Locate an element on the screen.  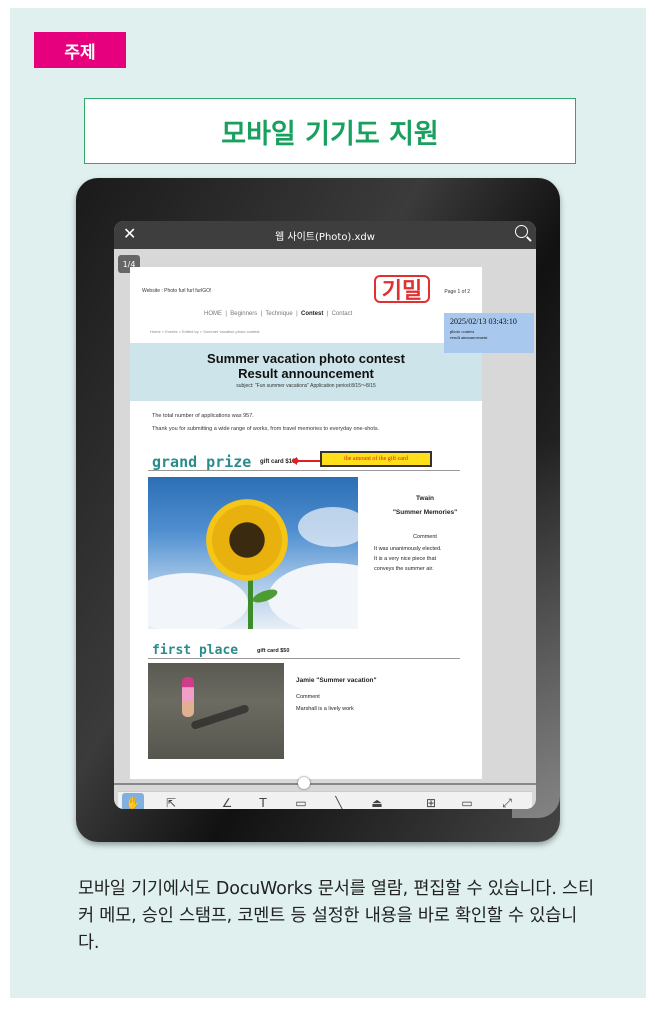
page-title: 모바일 기기도 지원 is located at coordinates (330, 131).